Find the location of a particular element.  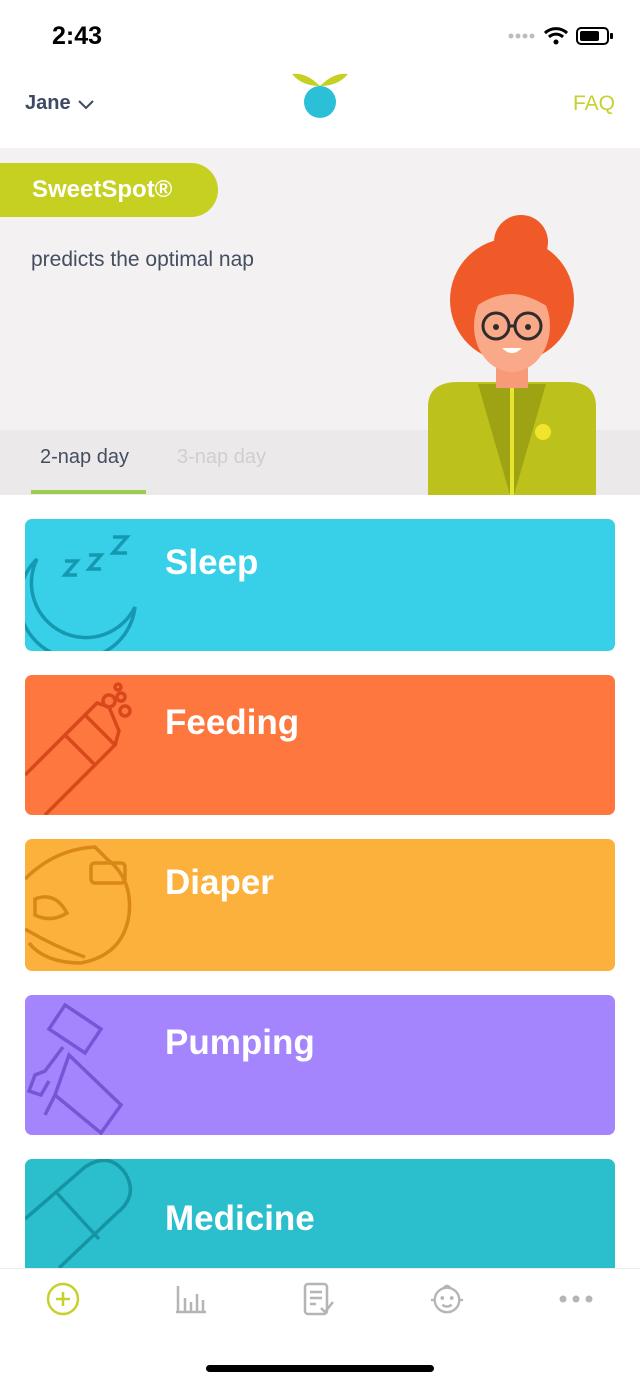

add-circle-icon is located at coordinates (63, 1299).